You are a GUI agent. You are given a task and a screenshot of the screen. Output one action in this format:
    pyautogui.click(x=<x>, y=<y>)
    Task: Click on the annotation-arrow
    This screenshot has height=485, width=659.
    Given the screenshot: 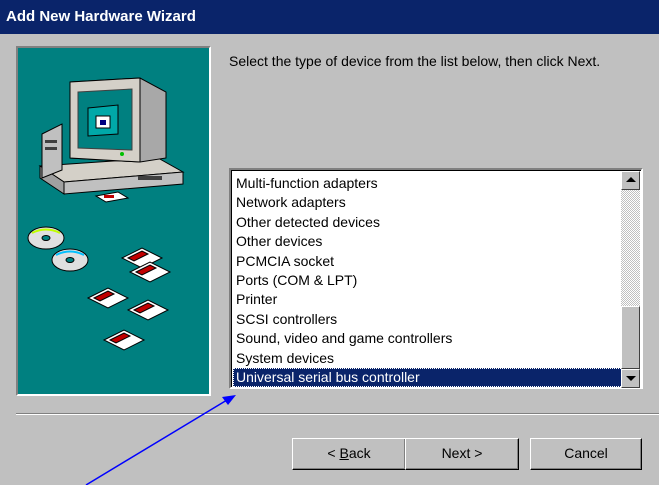 What is the action you would take?
    pyautogui.click(x=160, y=440)
    